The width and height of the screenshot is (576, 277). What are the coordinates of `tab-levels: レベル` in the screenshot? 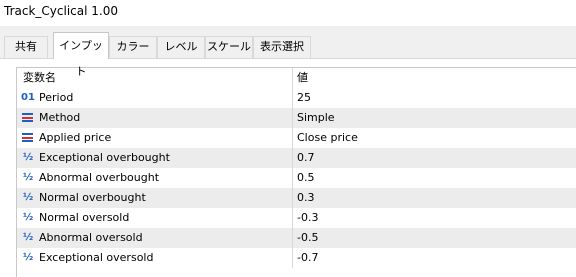 It's located at (181, 47).